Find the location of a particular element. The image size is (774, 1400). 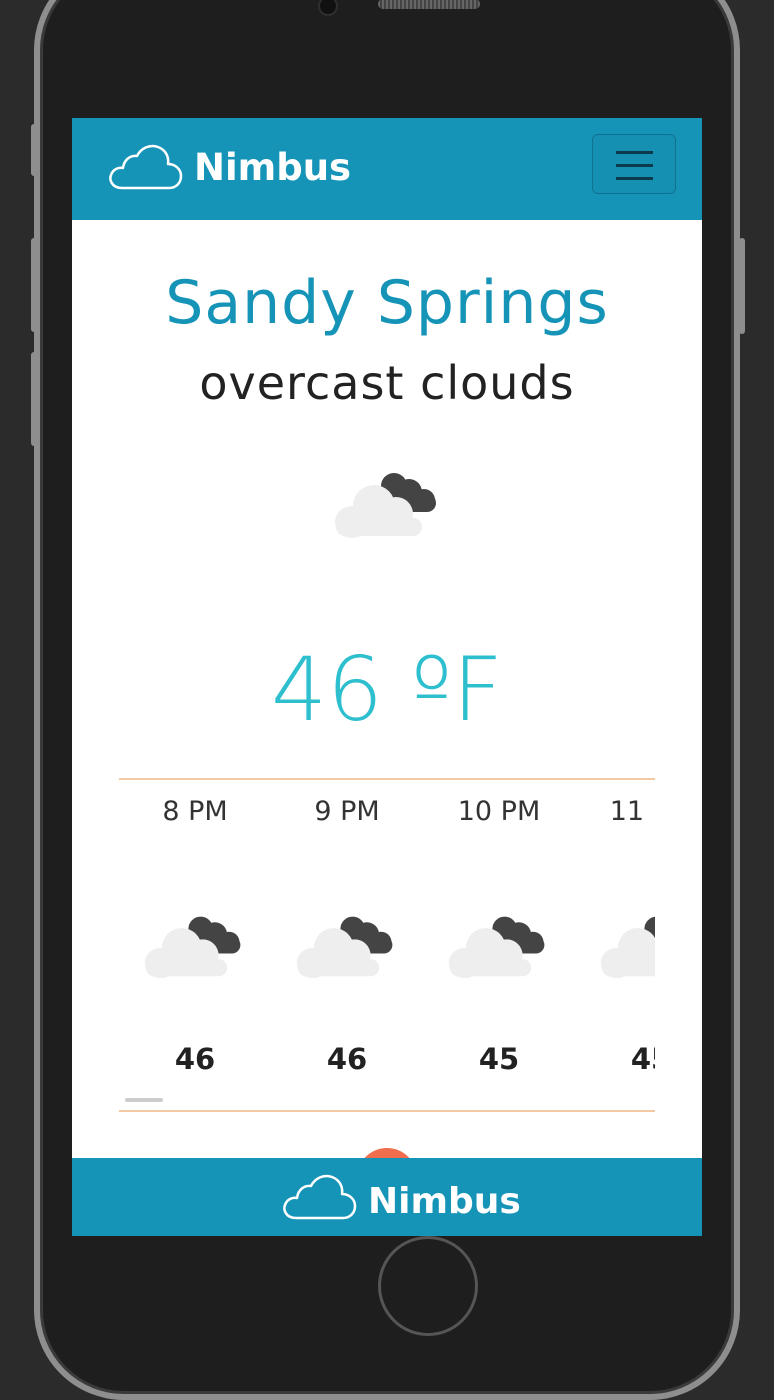

current-temperature: 46 ºF is located at coordinates (387, 689).